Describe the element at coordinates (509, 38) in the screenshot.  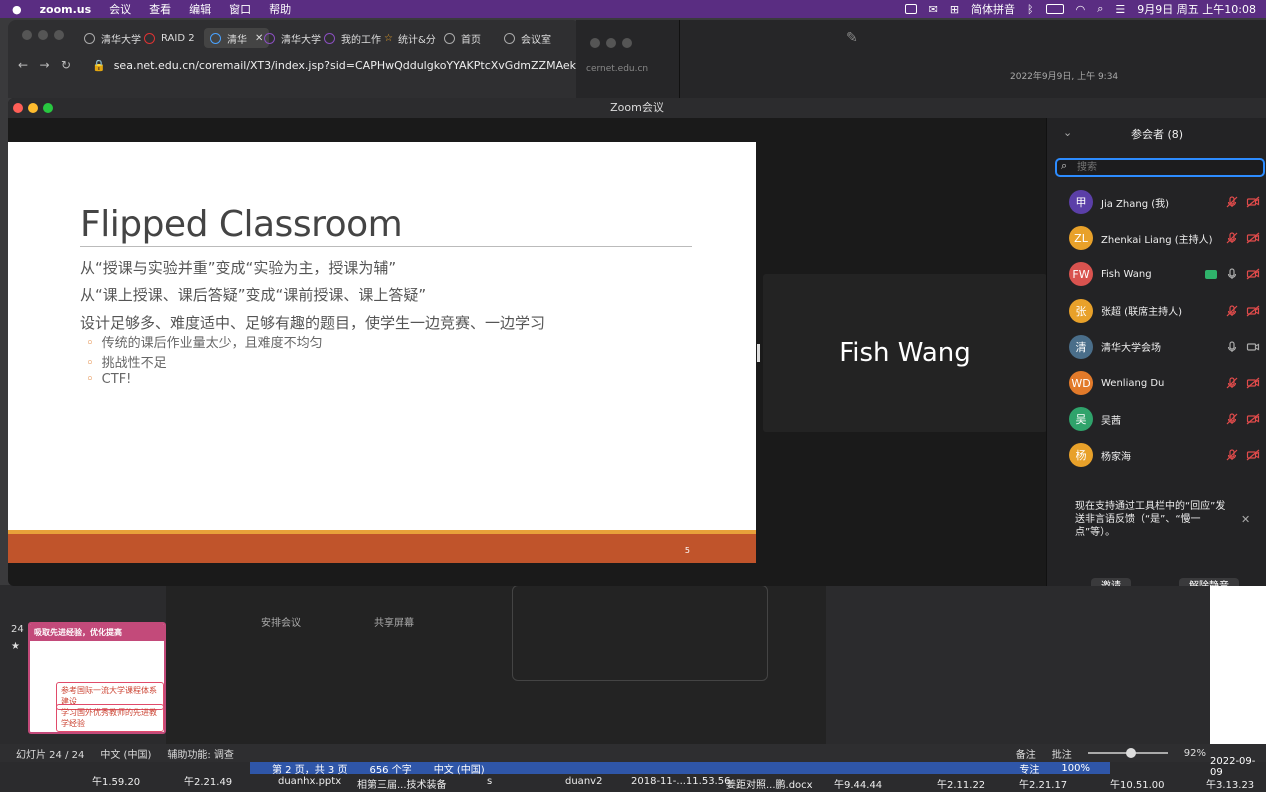
I see `globe-icon` at that location.